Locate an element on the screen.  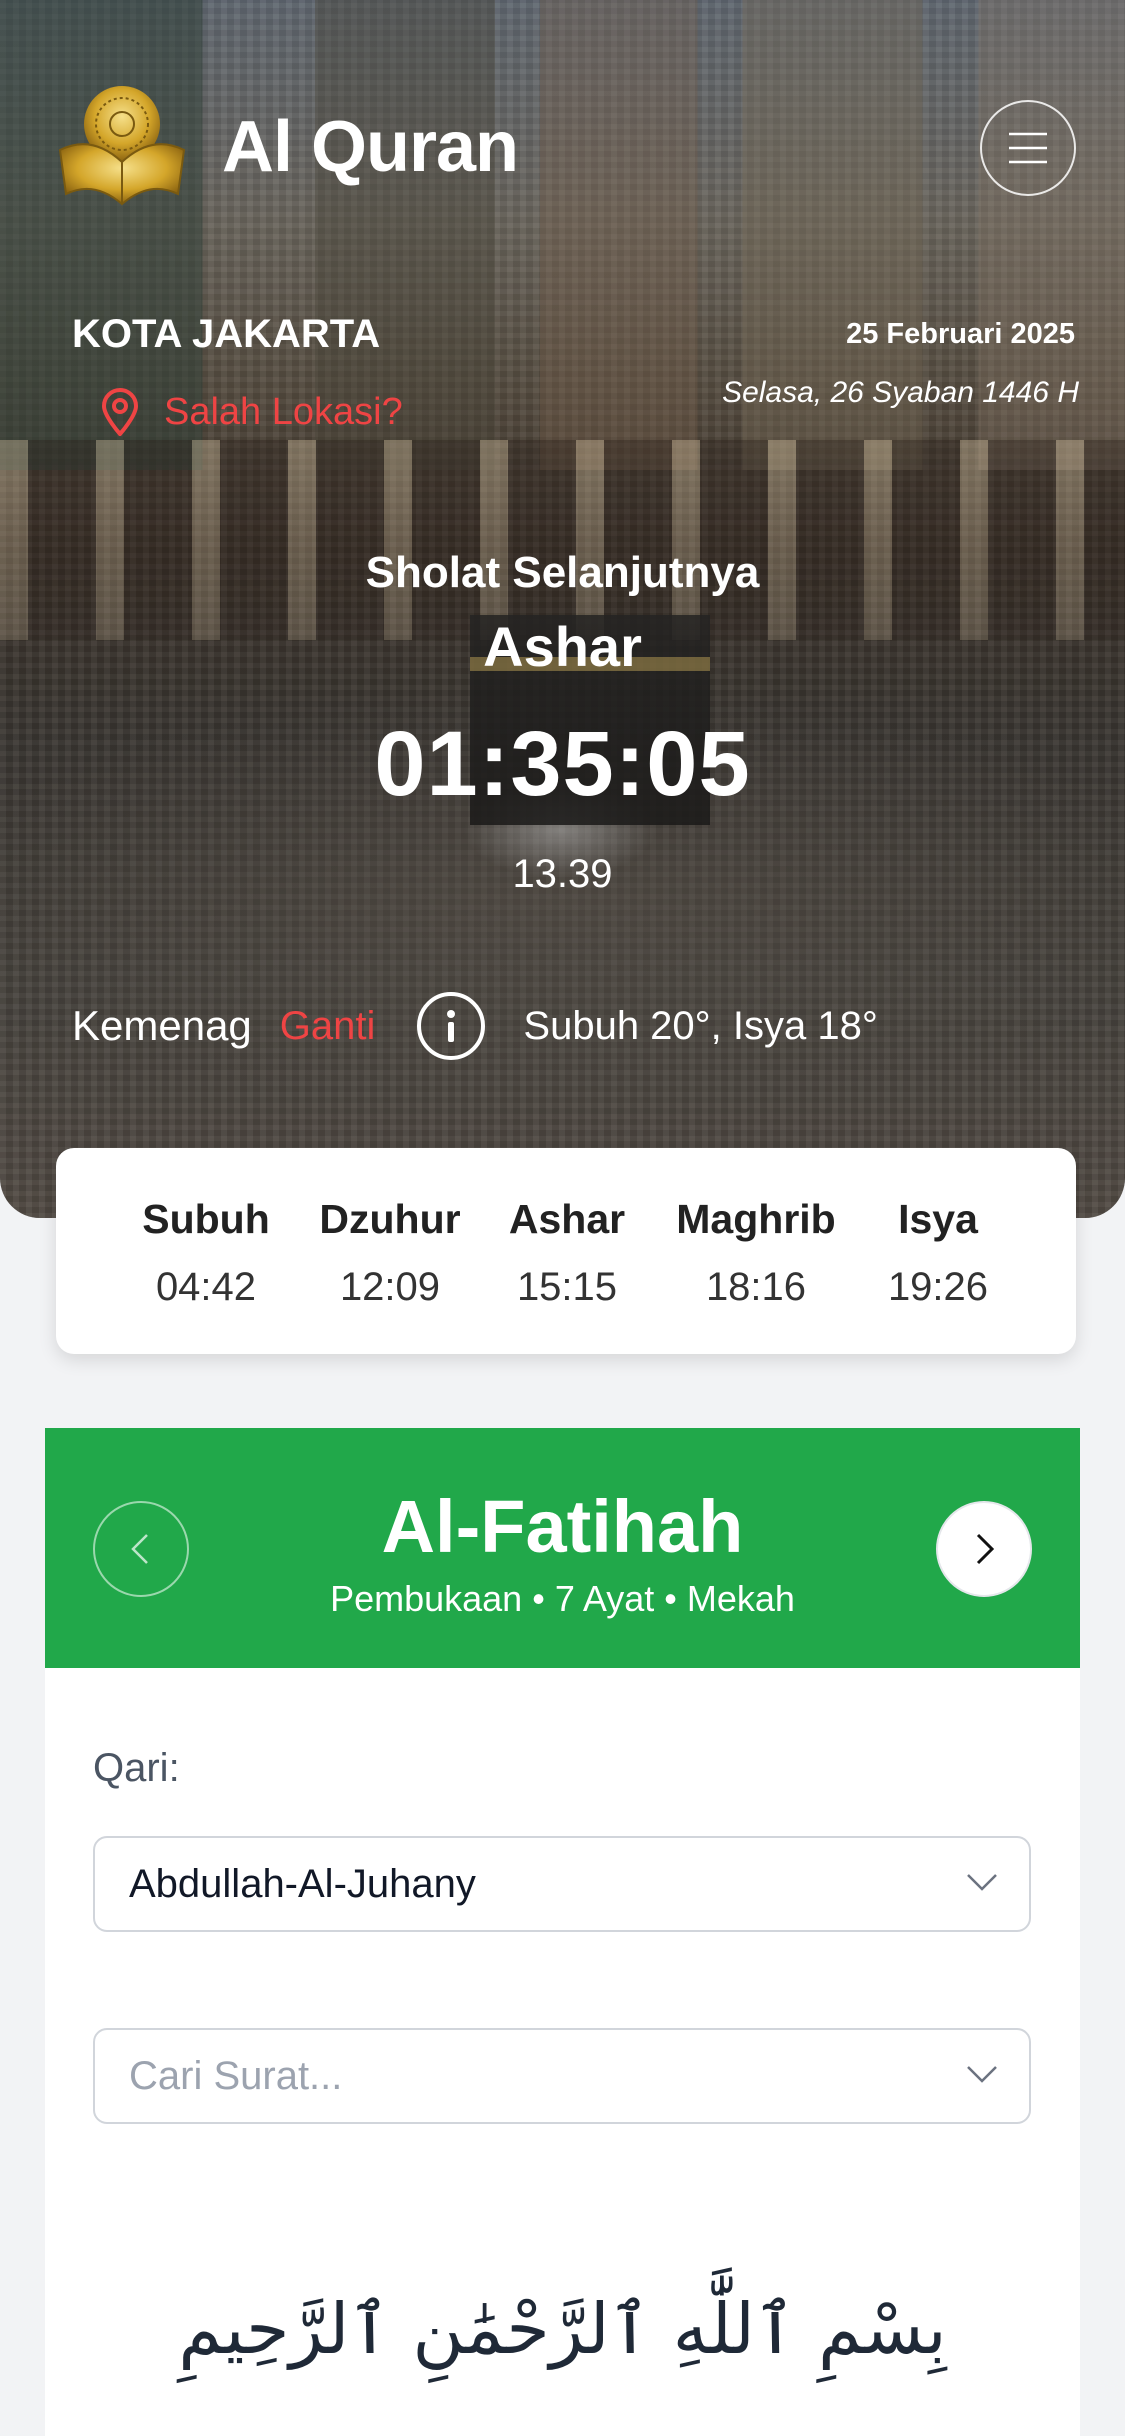
quran-book-icon is located at coordinates (122, 146).